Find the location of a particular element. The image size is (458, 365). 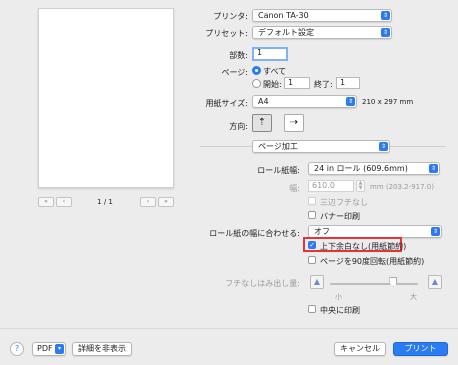

rotate-90-checkbox is located at coordinates (312, 260).